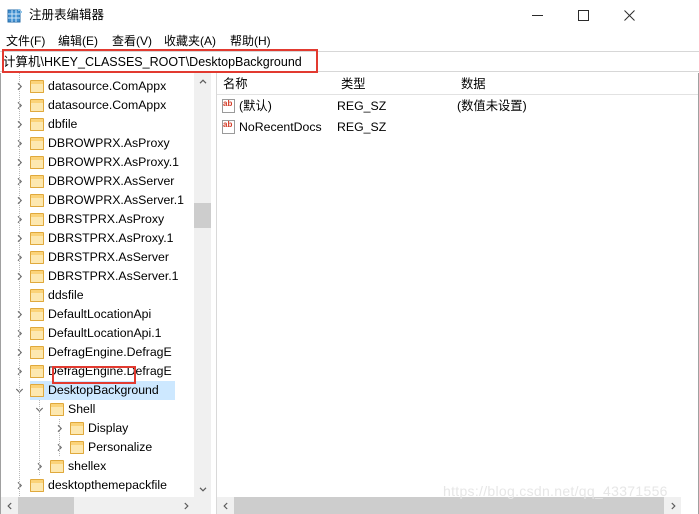  Describe the element at coordinates (583, 15) in the screenshot. I see `maximize-button` at that location.